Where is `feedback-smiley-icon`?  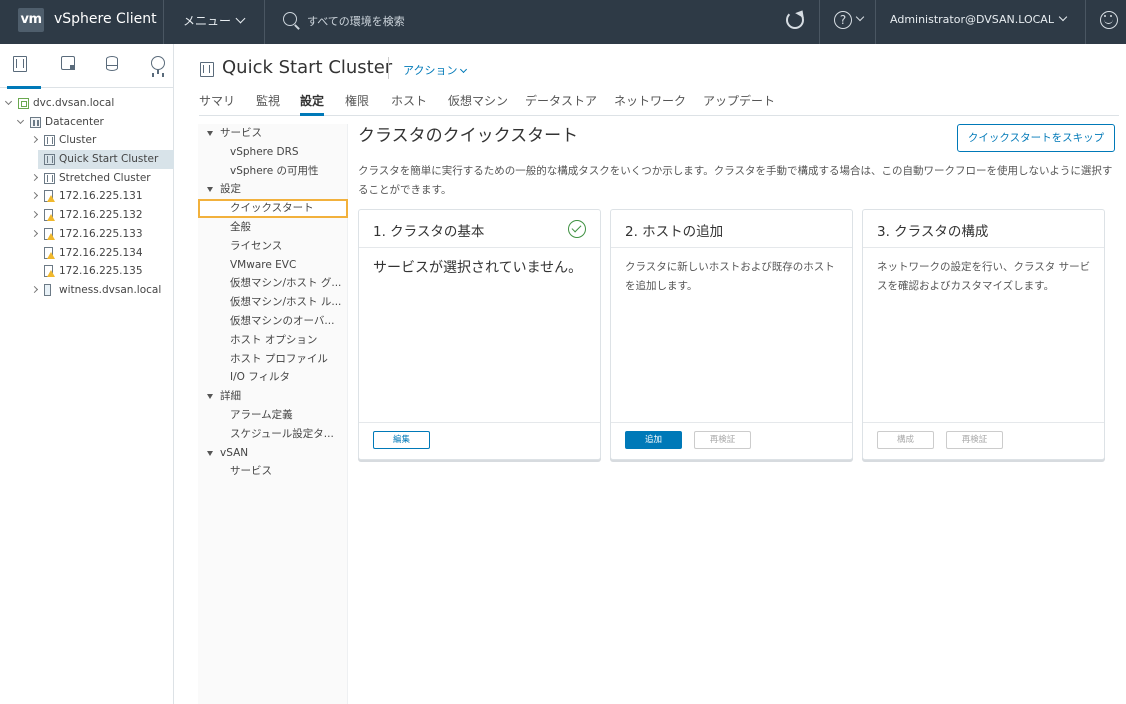
feedback-smiley-icon is located at coordinates (1109, 20).